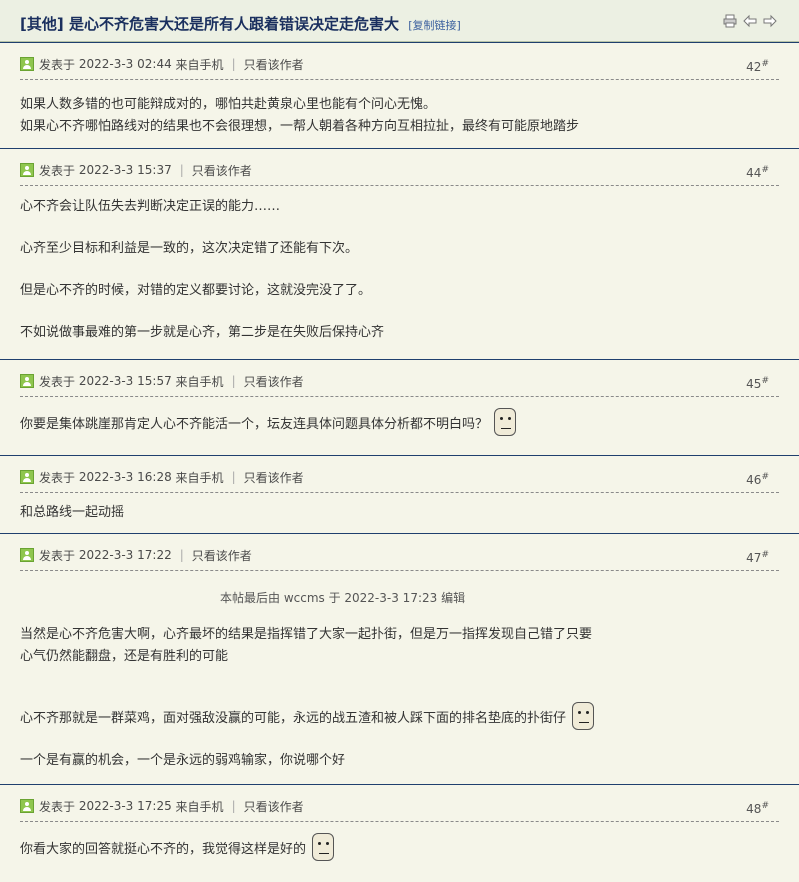 Image resolution: width=799 pixels, height=882 pixels. I want to click on post-body: 你看大家的回答就挺心不齐的，我觉得这样是好的, so click(399, 847).